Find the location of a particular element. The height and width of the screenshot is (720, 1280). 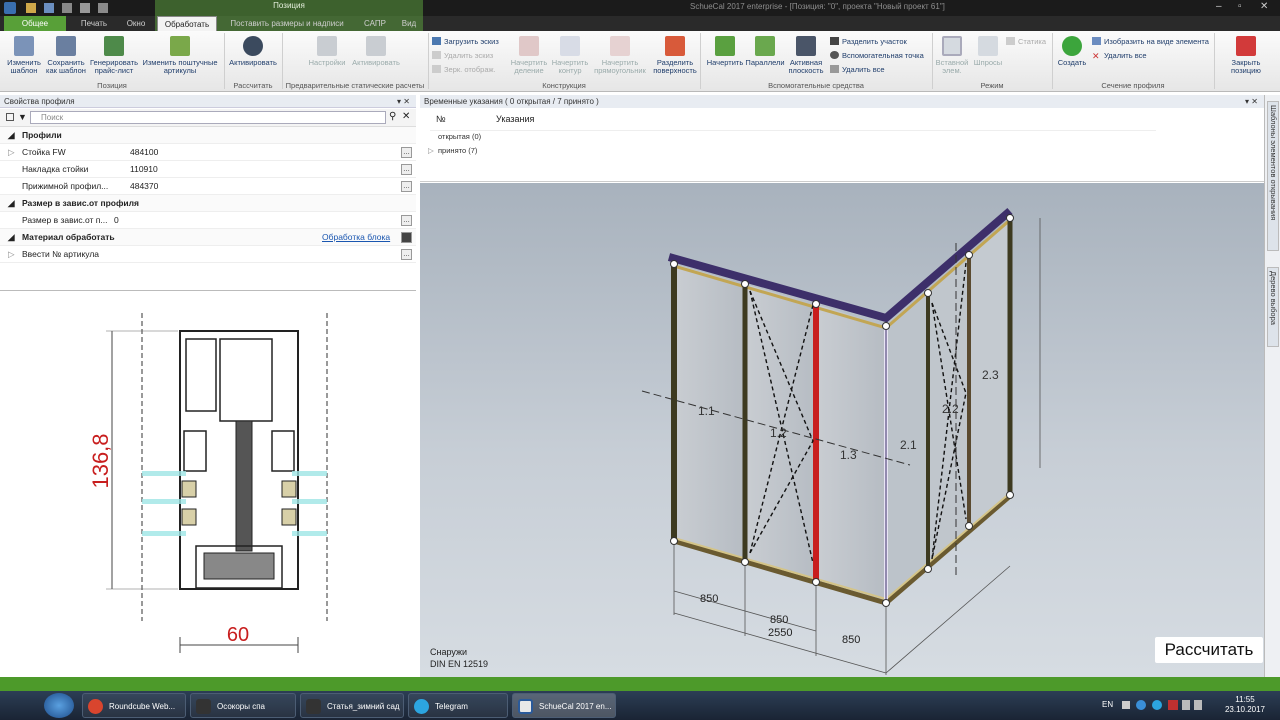

save-template-button: Сохранить как шаблон is located at coordinates (66, 55).